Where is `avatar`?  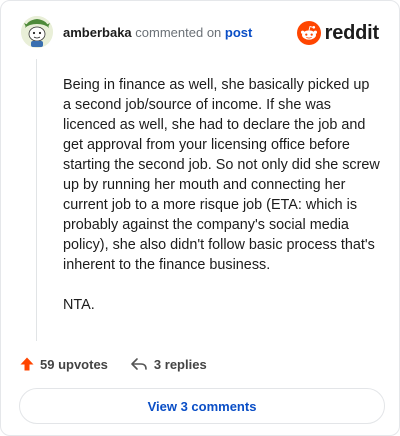
avatar is located at coordinates (37, 32).